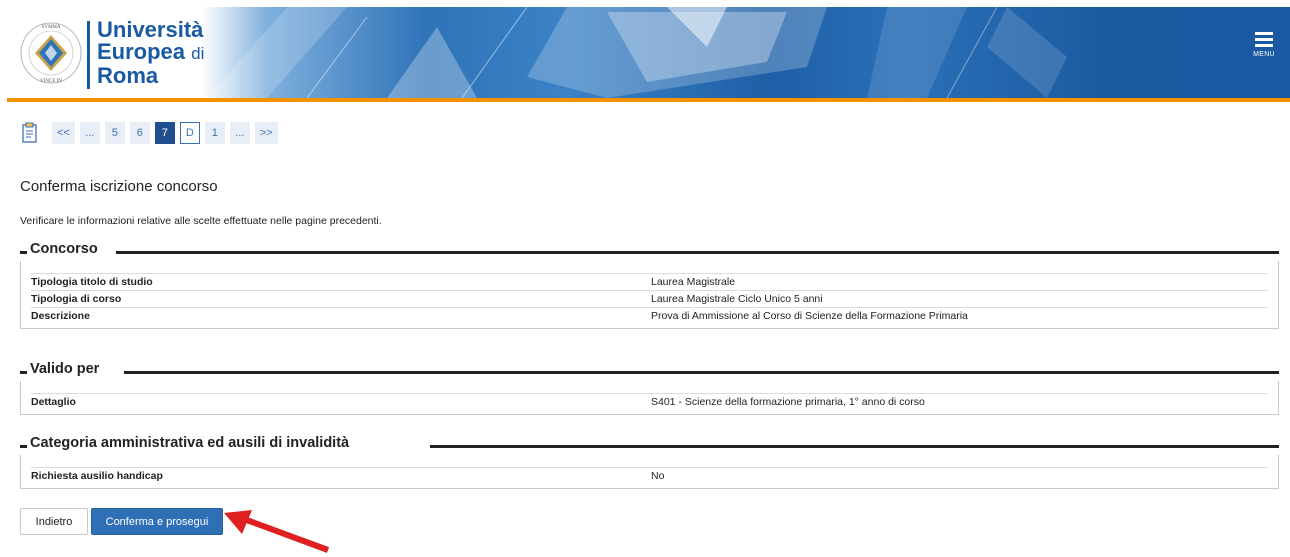 The height and width of the screenshot is (557, 1290). Describe the element at coordinates (189, 133) in the screenshot. I see `pager-step-d: D` at that location.